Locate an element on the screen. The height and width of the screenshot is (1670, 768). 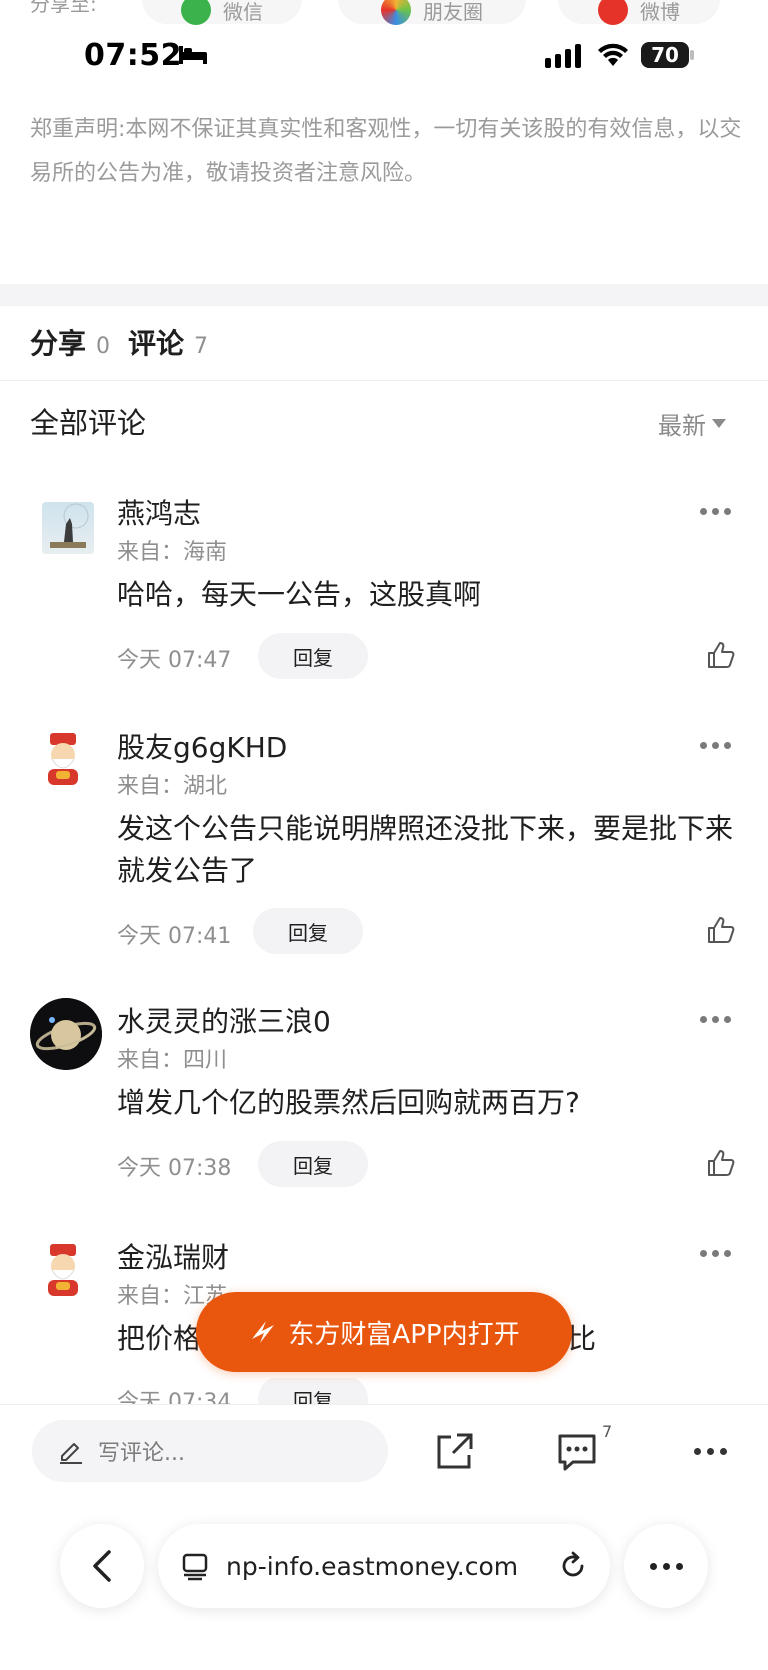
status-time: 07:52 is located at coordinates (133, 55).